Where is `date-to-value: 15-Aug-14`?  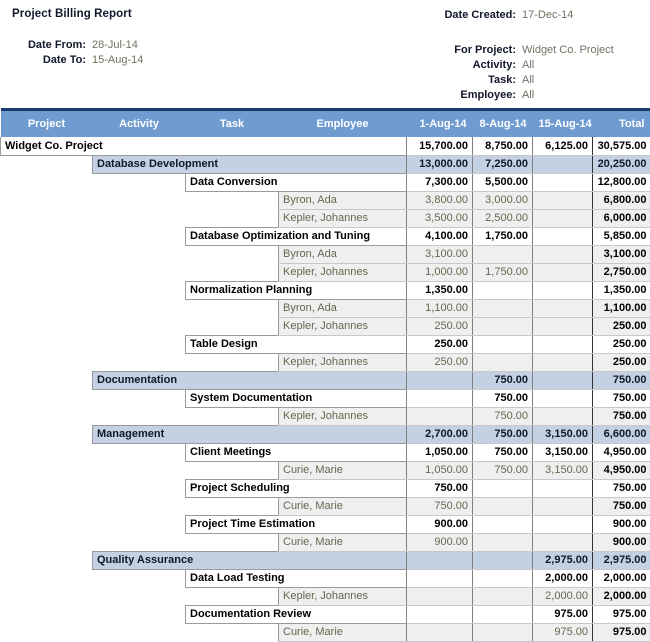
date-to-value: 15-Aug-14 is located at coordinates (117, 60).